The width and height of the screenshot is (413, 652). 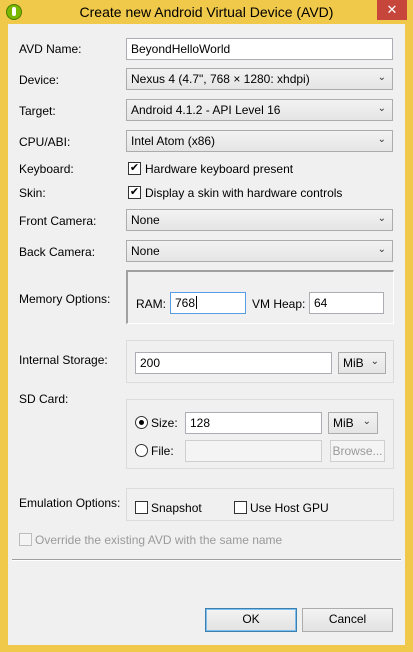 What do you see at coordinates (185, 303) in the screenshot?
I see `ram-value: 768` at bounding box center [185, 303].